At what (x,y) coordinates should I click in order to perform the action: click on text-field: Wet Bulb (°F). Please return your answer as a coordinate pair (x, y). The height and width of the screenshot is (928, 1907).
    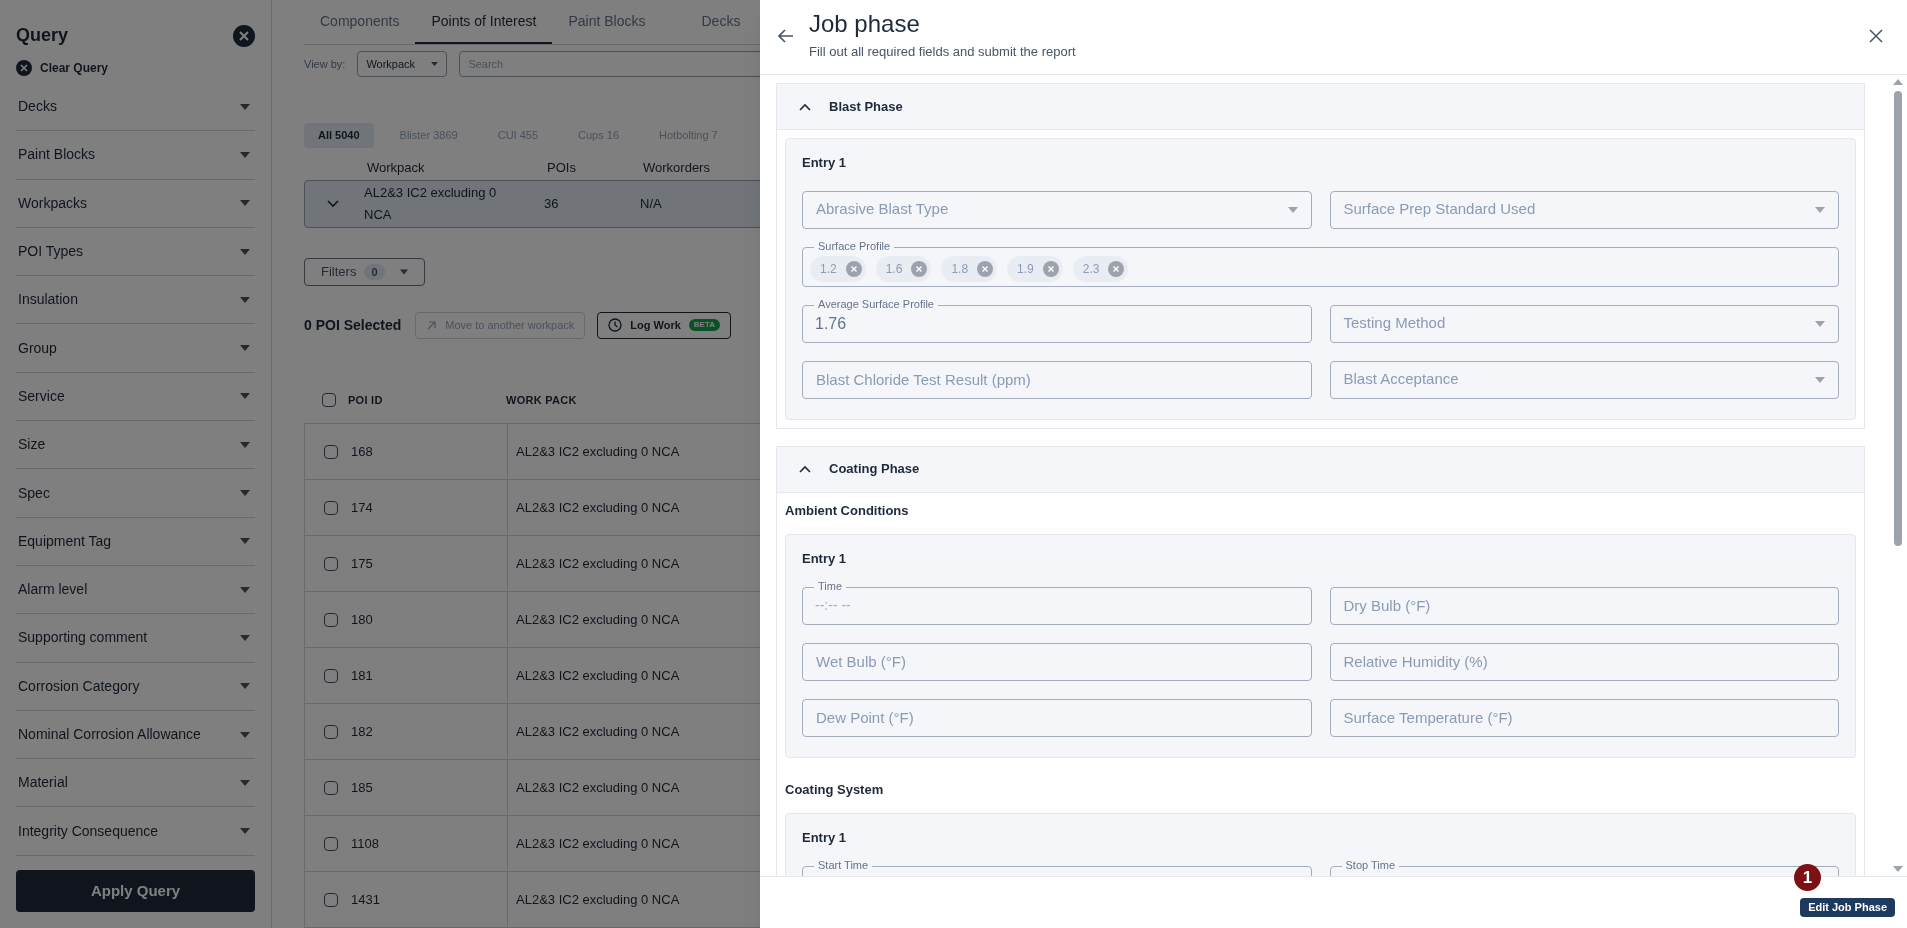
    Looking at the image, I should click on (1057, 661).